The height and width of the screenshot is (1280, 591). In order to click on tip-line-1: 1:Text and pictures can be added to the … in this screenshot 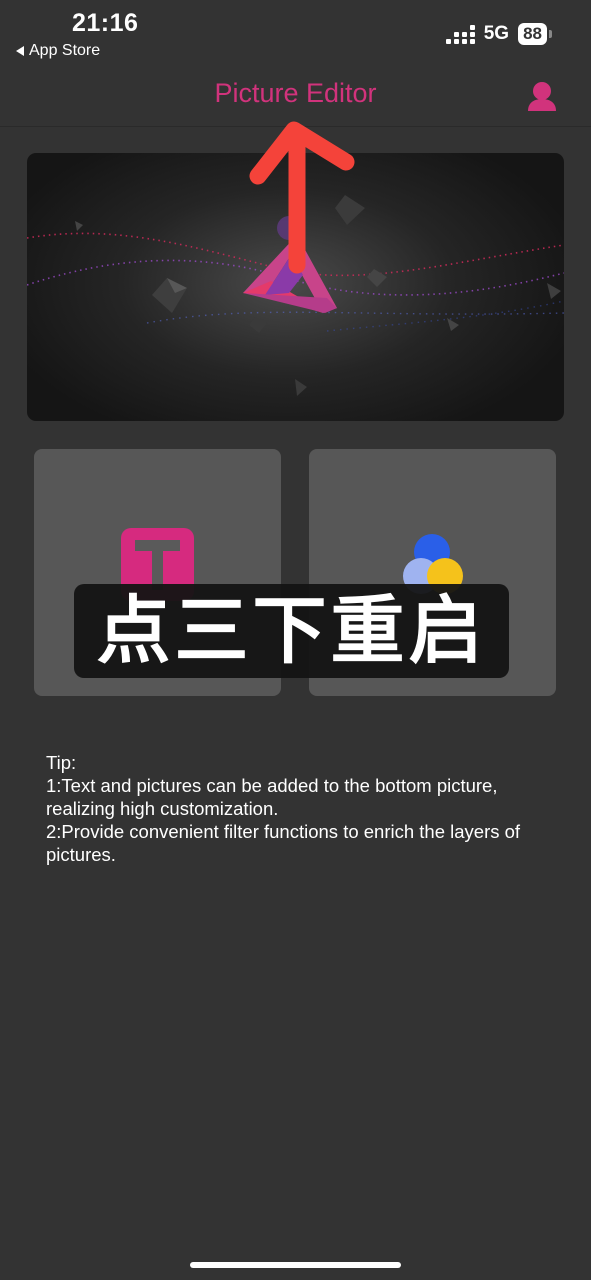, I will do `click(272, 797)`.